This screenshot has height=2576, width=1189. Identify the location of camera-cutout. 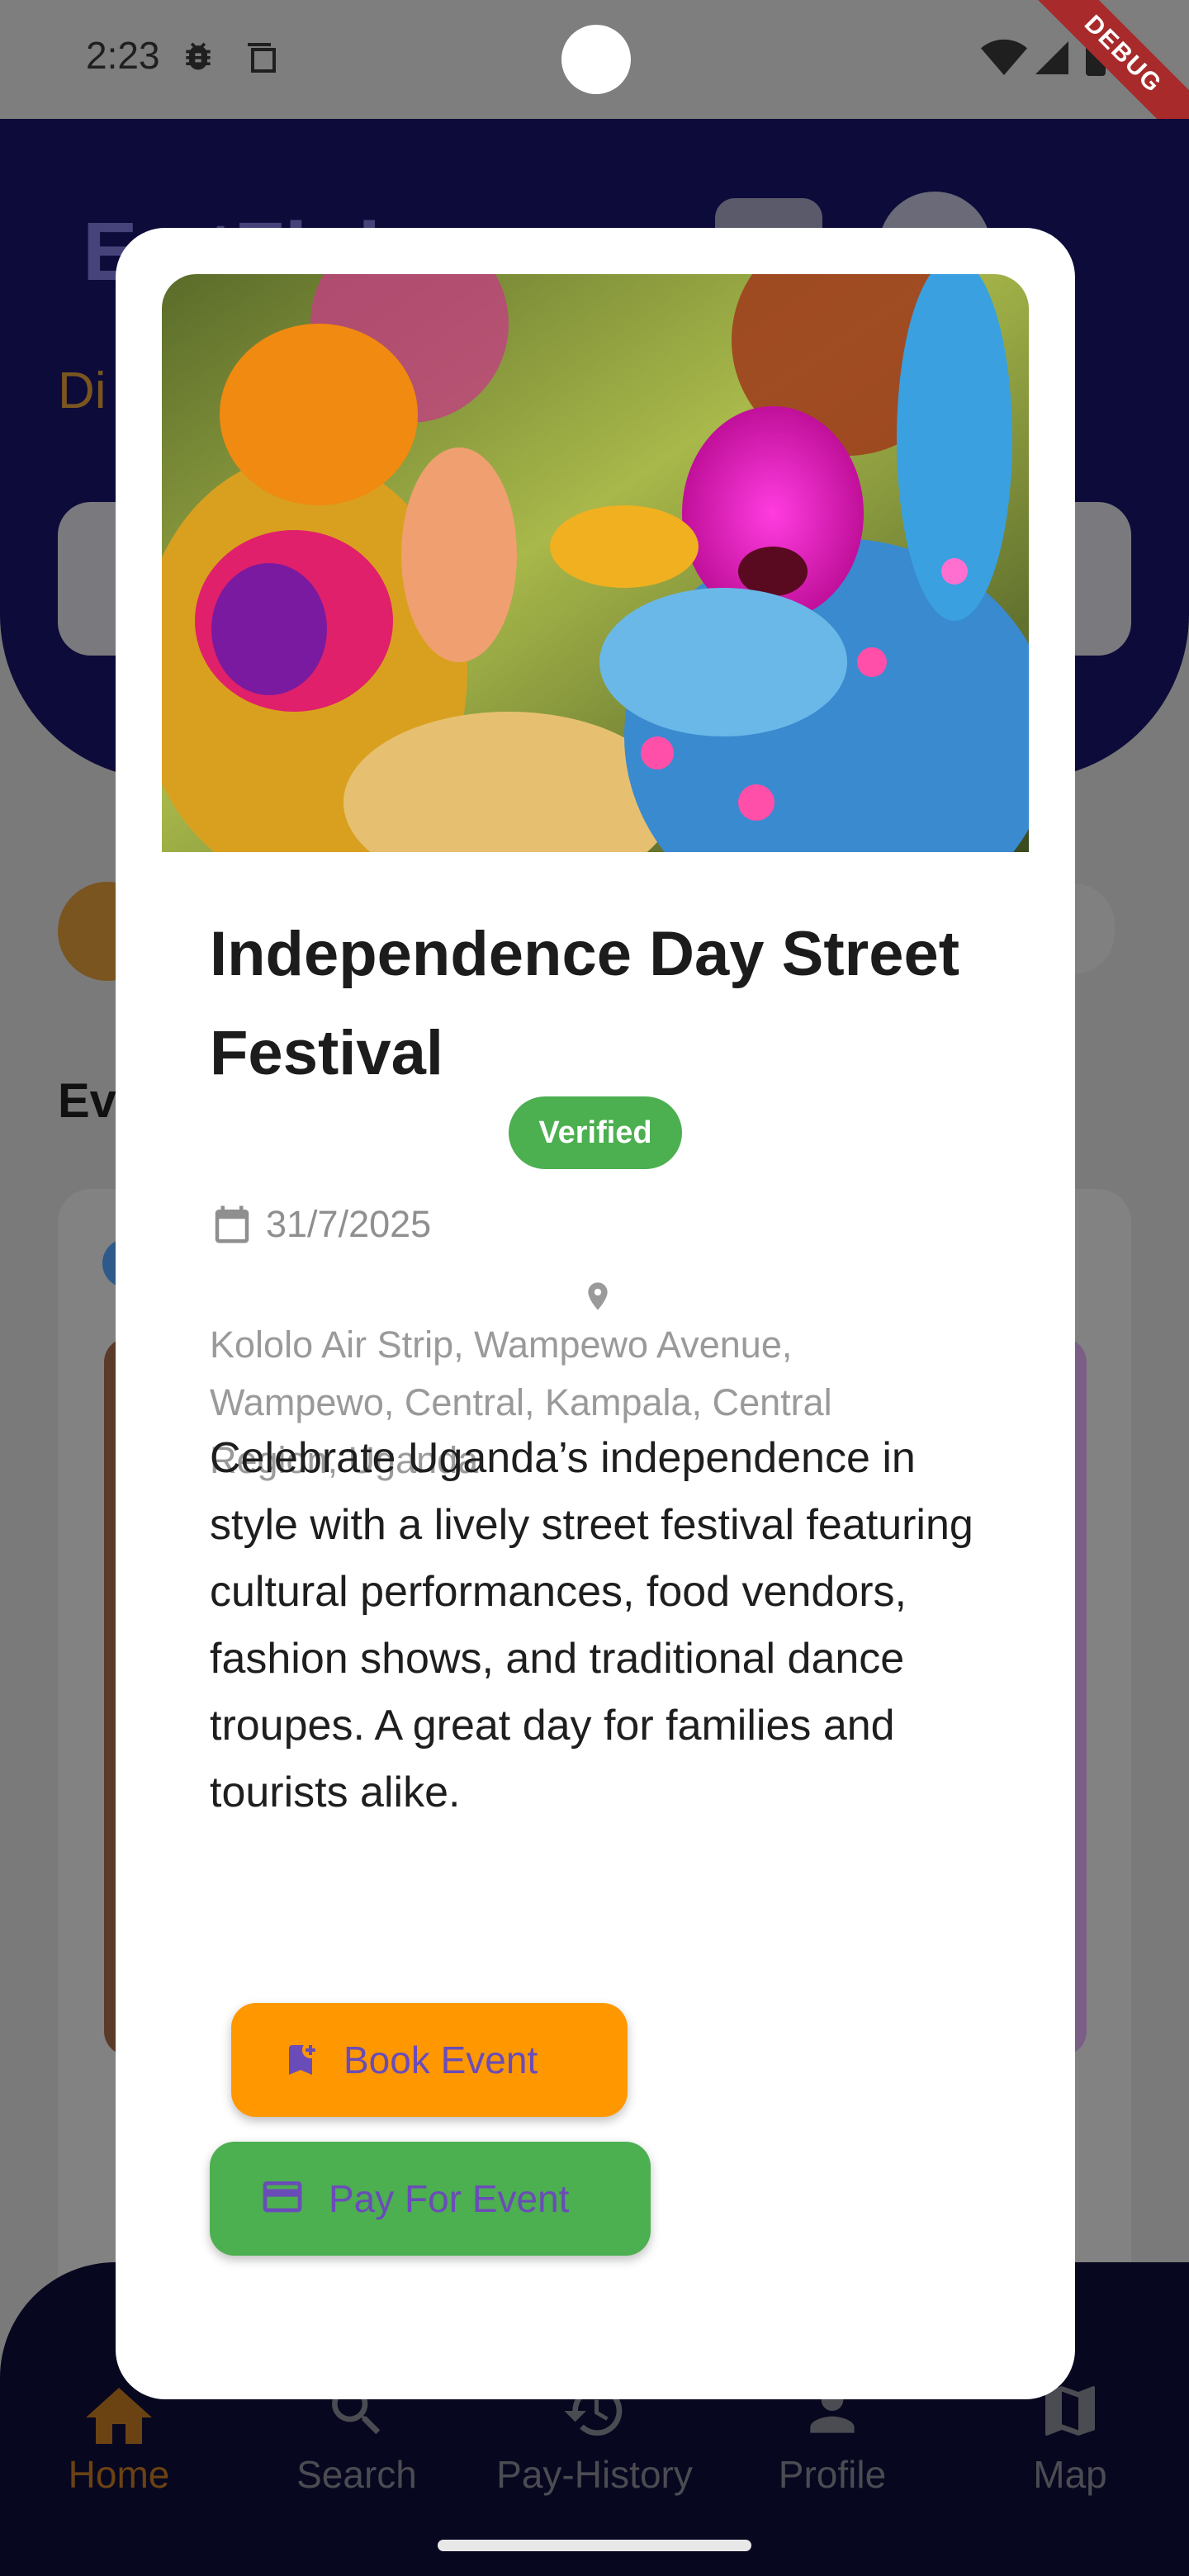
(596, 59).